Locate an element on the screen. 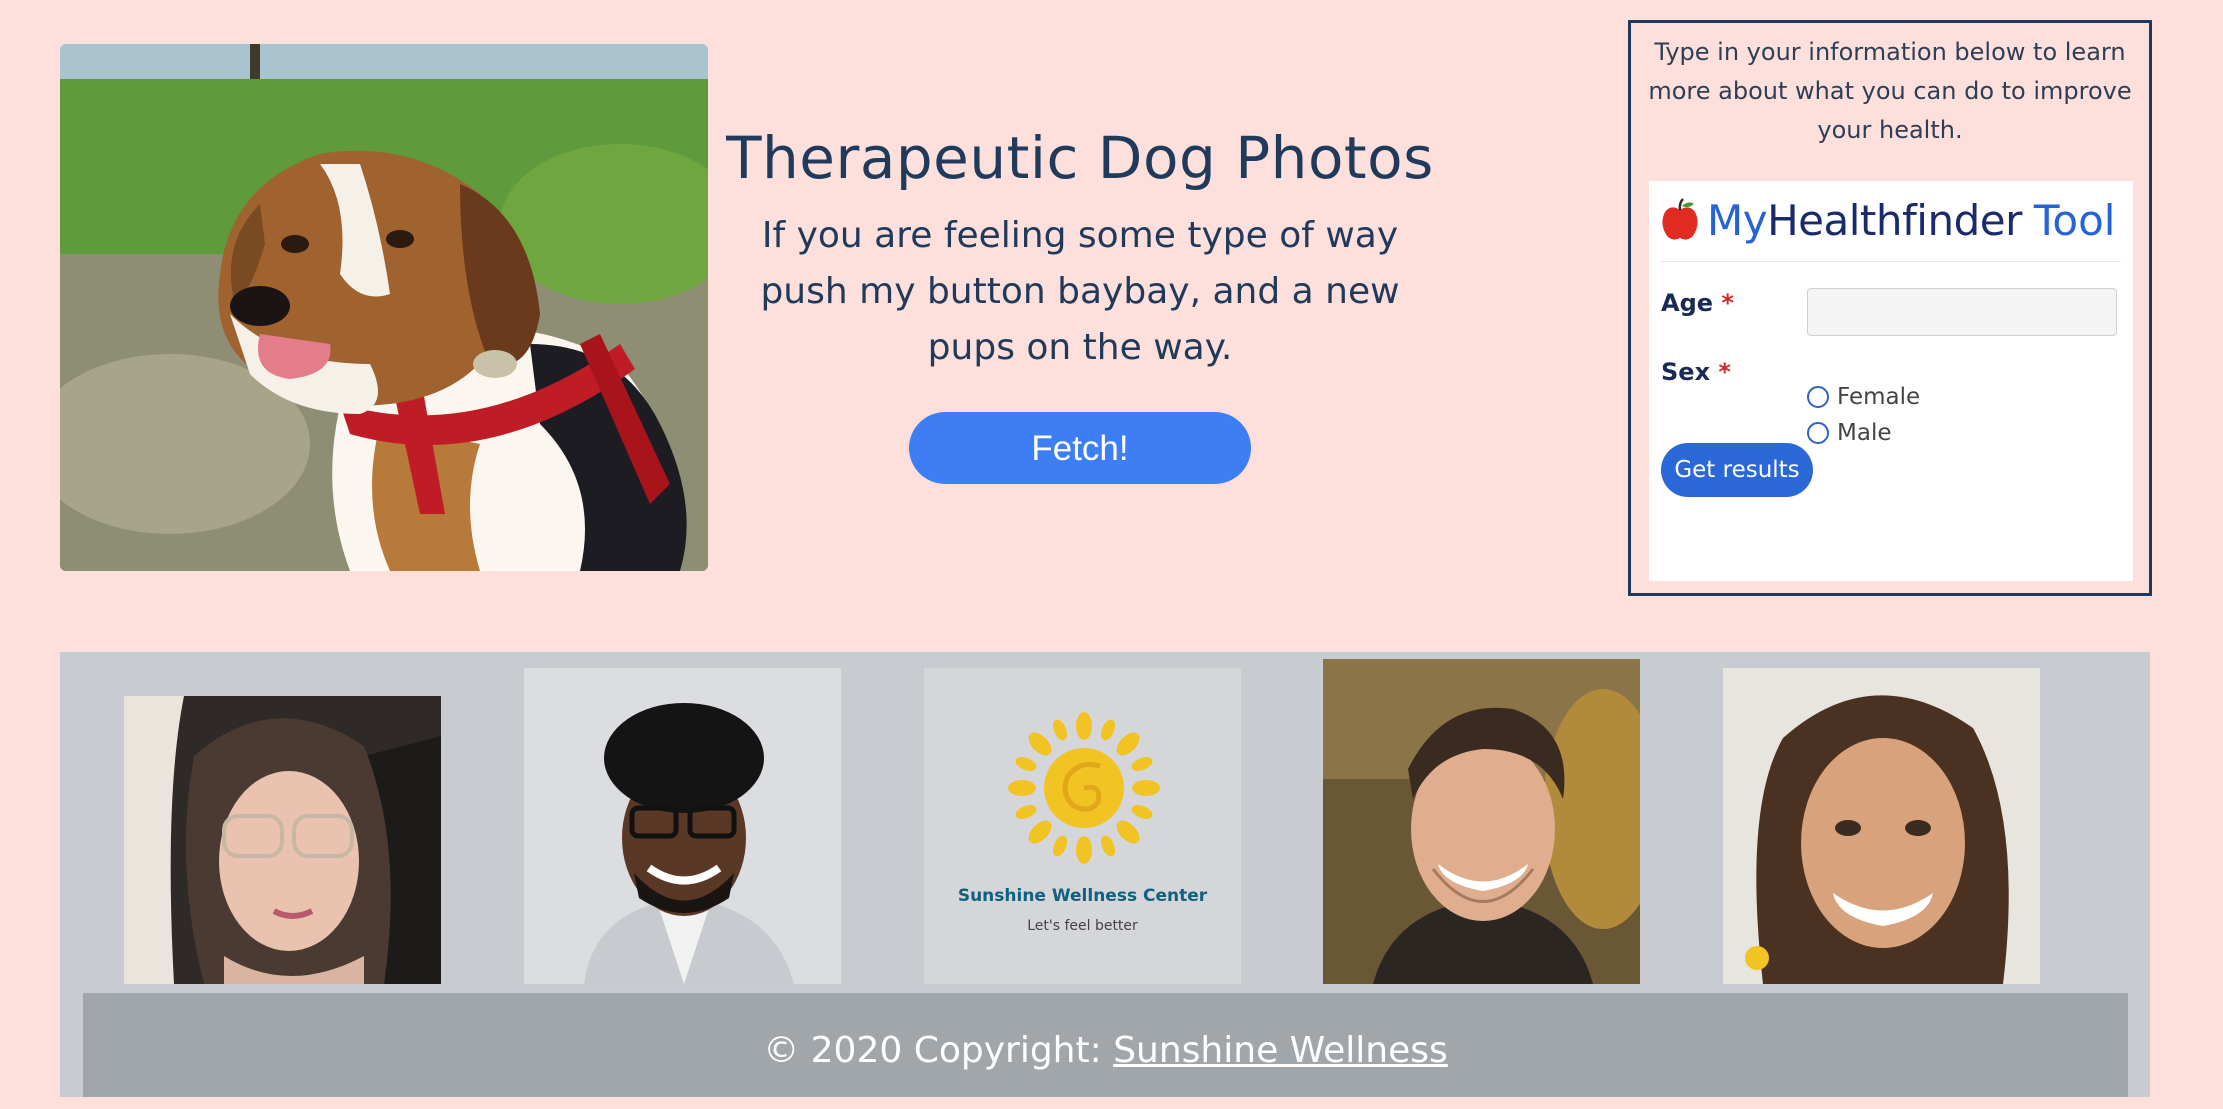  get-results-button: Get results is located at coordinates (1737, 470).